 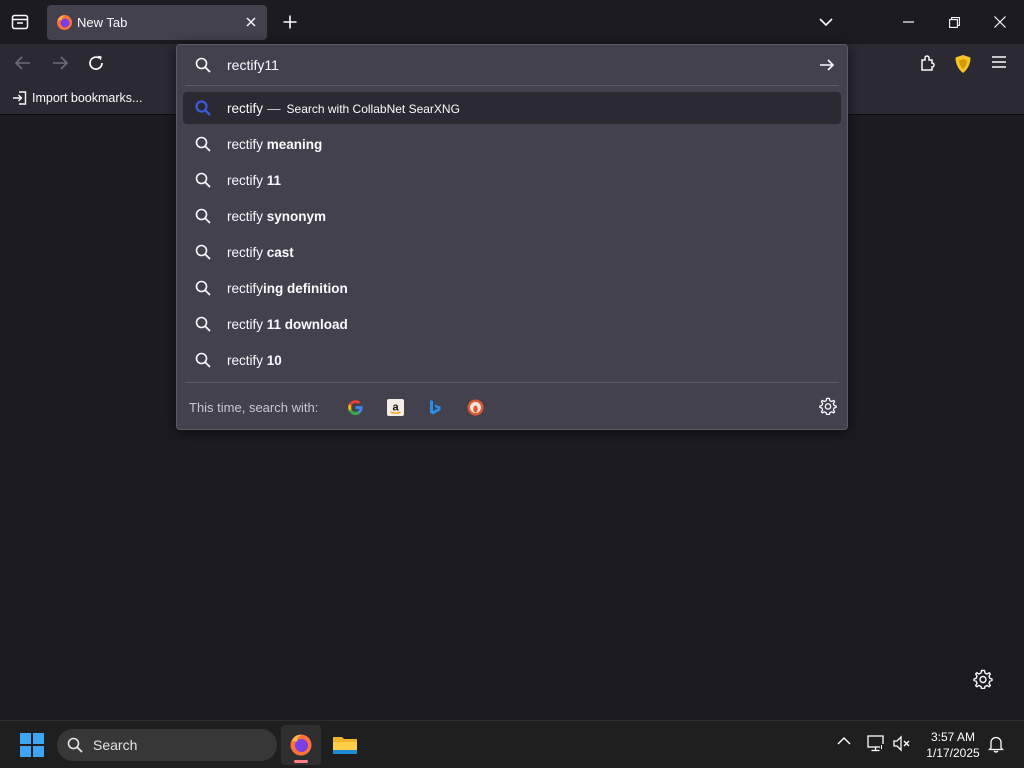 I want to click on go-button, so click(x=827, y=65).